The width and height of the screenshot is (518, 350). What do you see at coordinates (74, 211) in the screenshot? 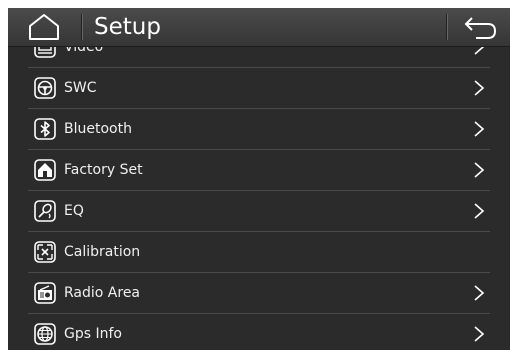
I see `menu-item-label: EQ` at bounding box center [74, 211].